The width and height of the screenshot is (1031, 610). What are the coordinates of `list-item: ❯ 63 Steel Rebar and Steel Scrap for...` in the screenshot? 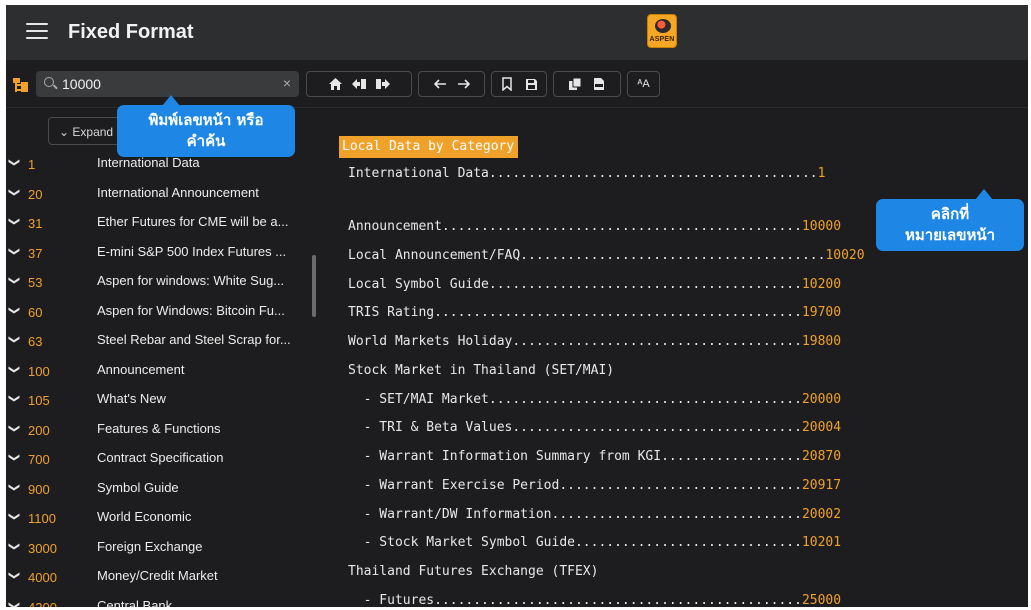 It's located at (158, 341).